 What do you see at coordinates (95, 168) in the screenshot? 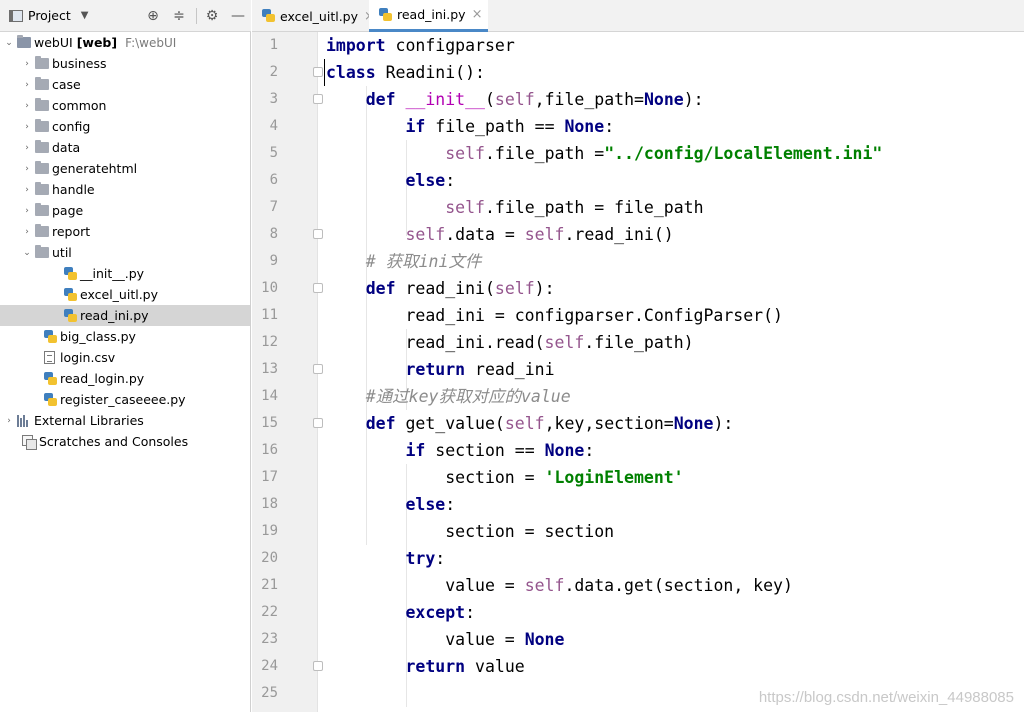
I see `tree-item-label: generatehtml` at bounding box center [95, 168].